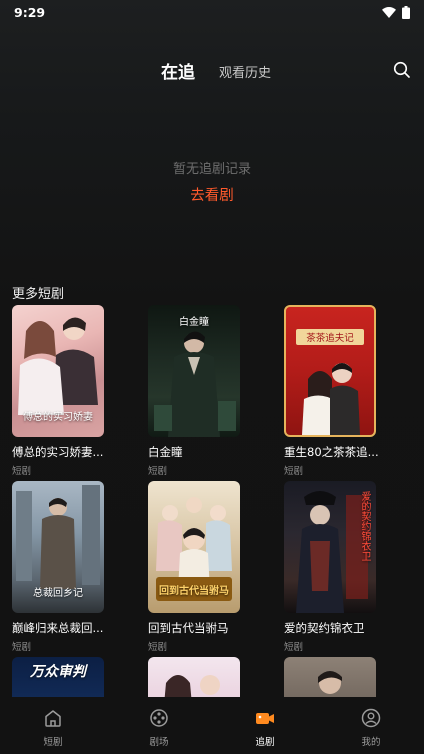  What do you see at coordinates (58, 417) in the screenshot?
I see `poster-title: 傅总的实习娇妻` at bounding box center [58, 417].